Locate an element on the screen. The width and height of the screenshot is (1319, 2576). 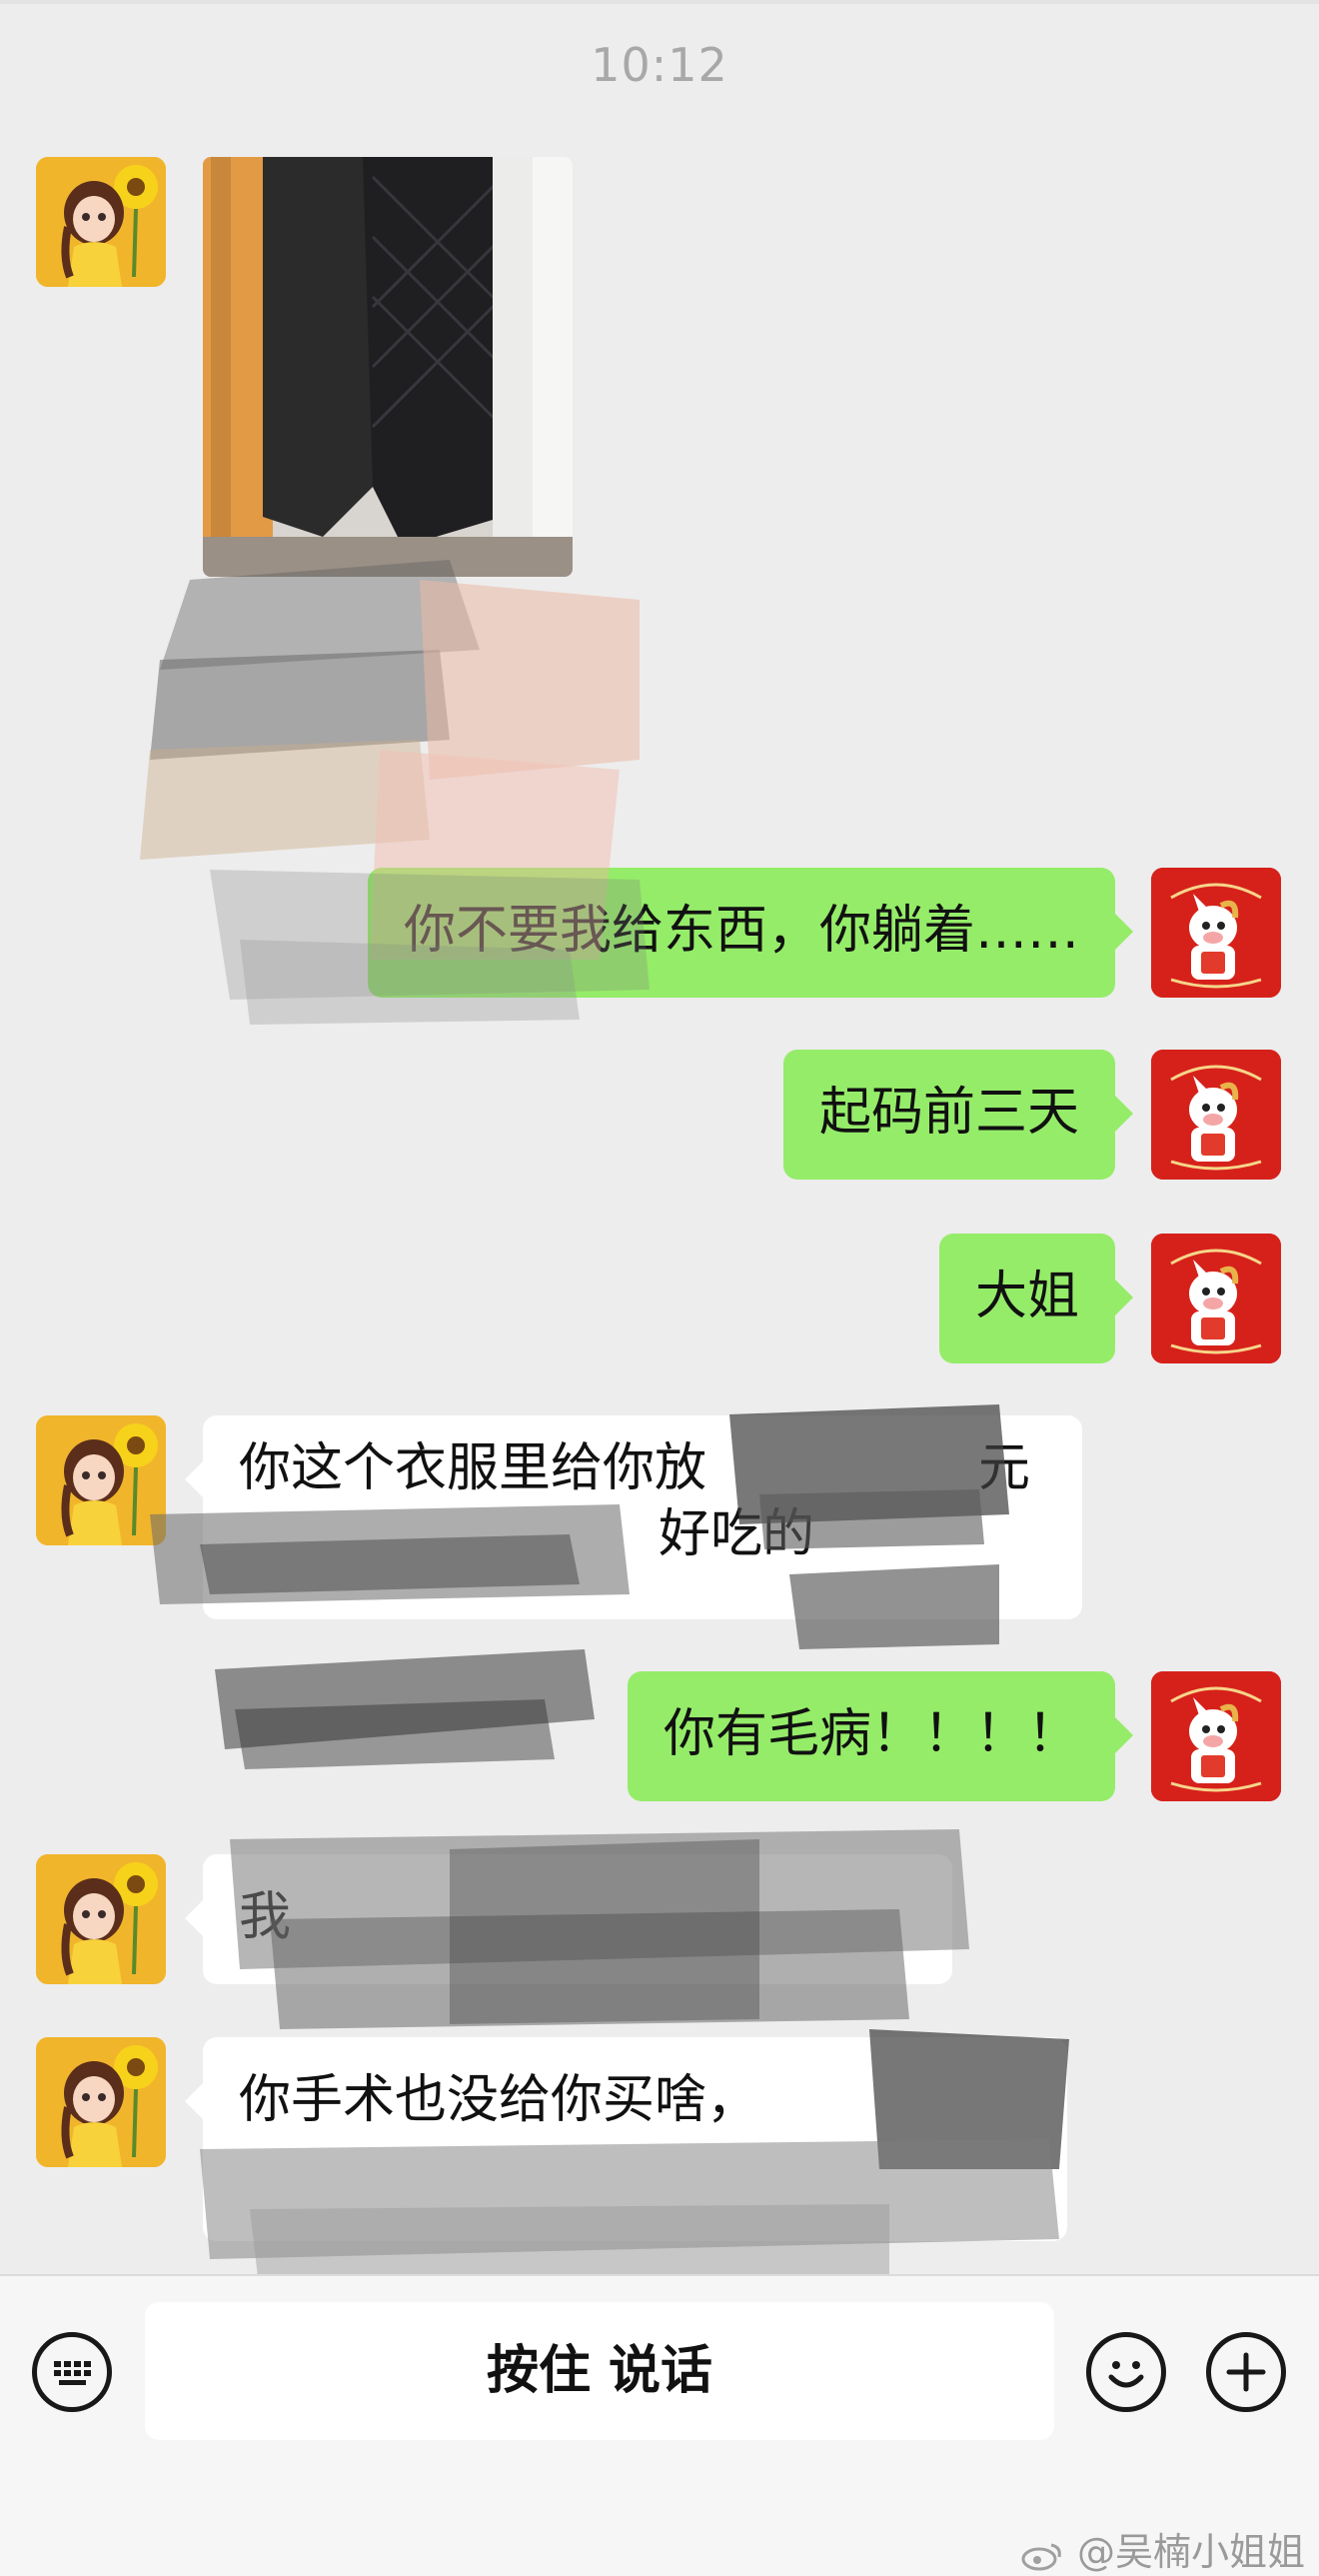
more-actions-button is located at coordinates (1246, 2372).